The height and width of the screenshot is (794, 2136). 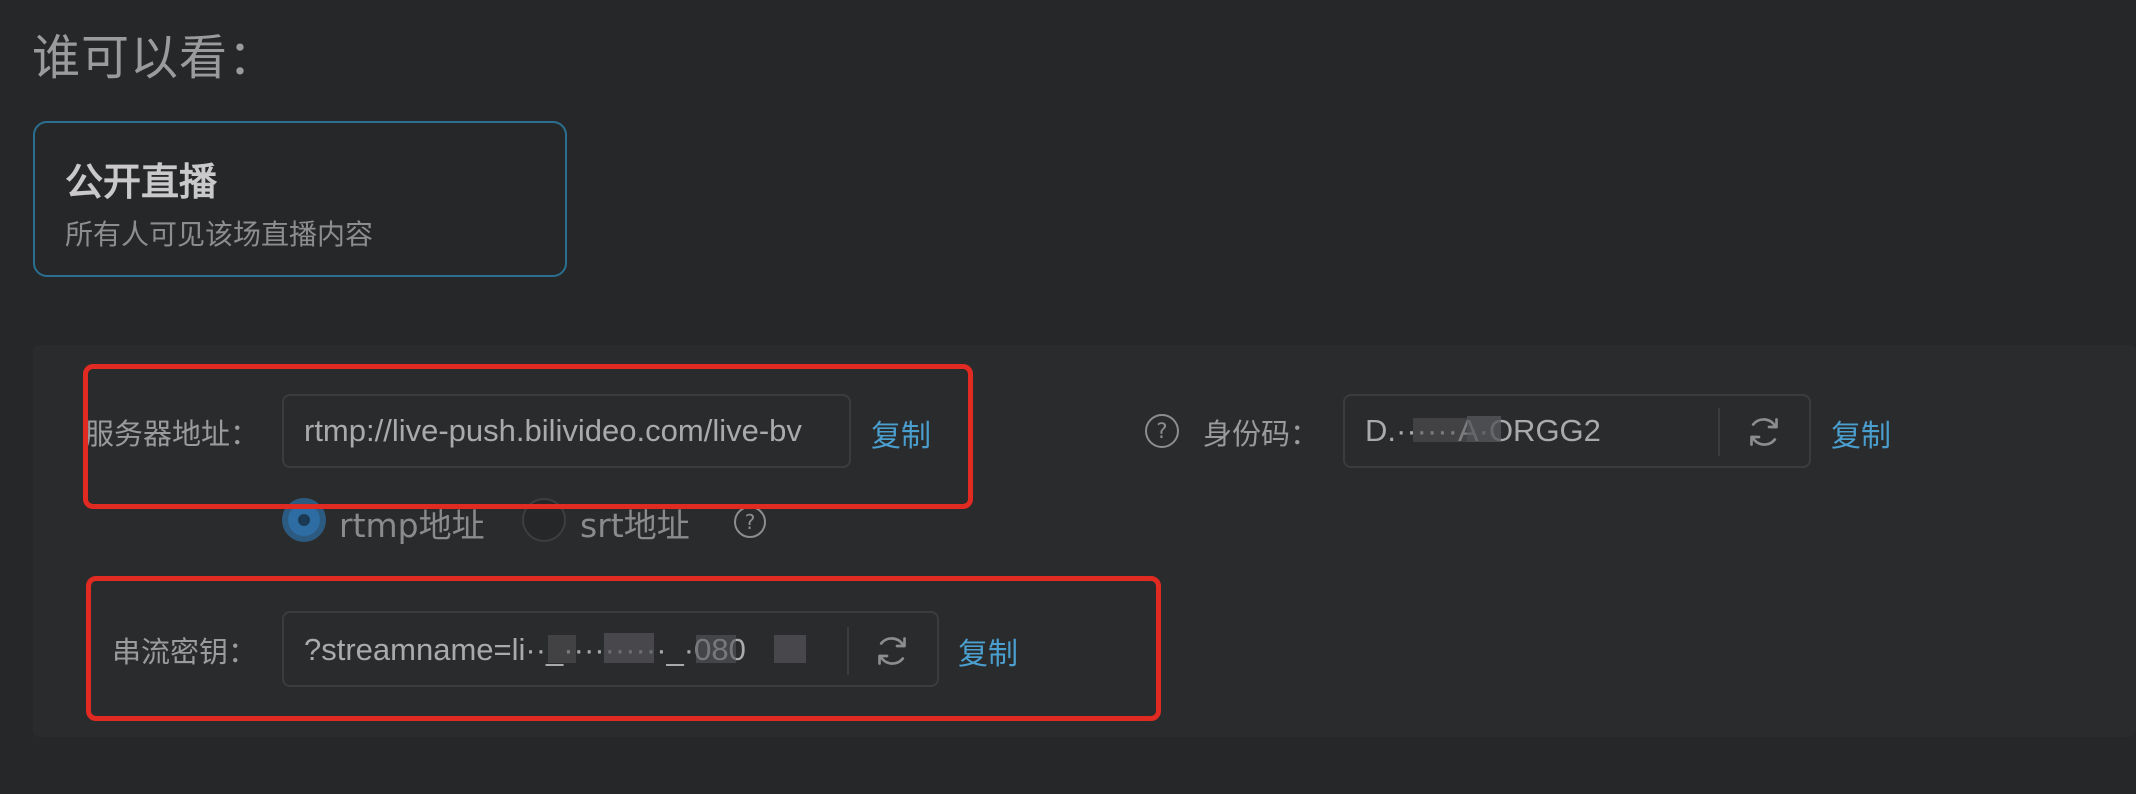 I want to click on public-live-option-card: 公开直播 所有人可见该场直播内容, so click(x=300, y=199).